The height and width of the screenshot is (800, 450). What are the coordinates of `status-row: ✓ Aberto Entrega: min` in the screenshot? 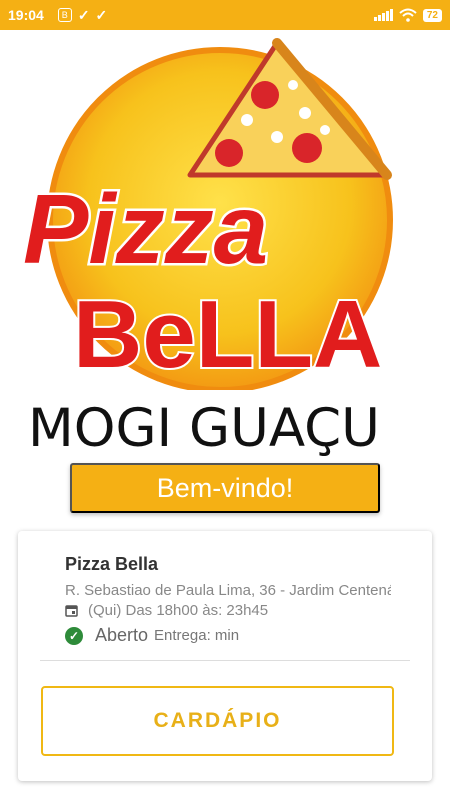 It's located at (152, 635).